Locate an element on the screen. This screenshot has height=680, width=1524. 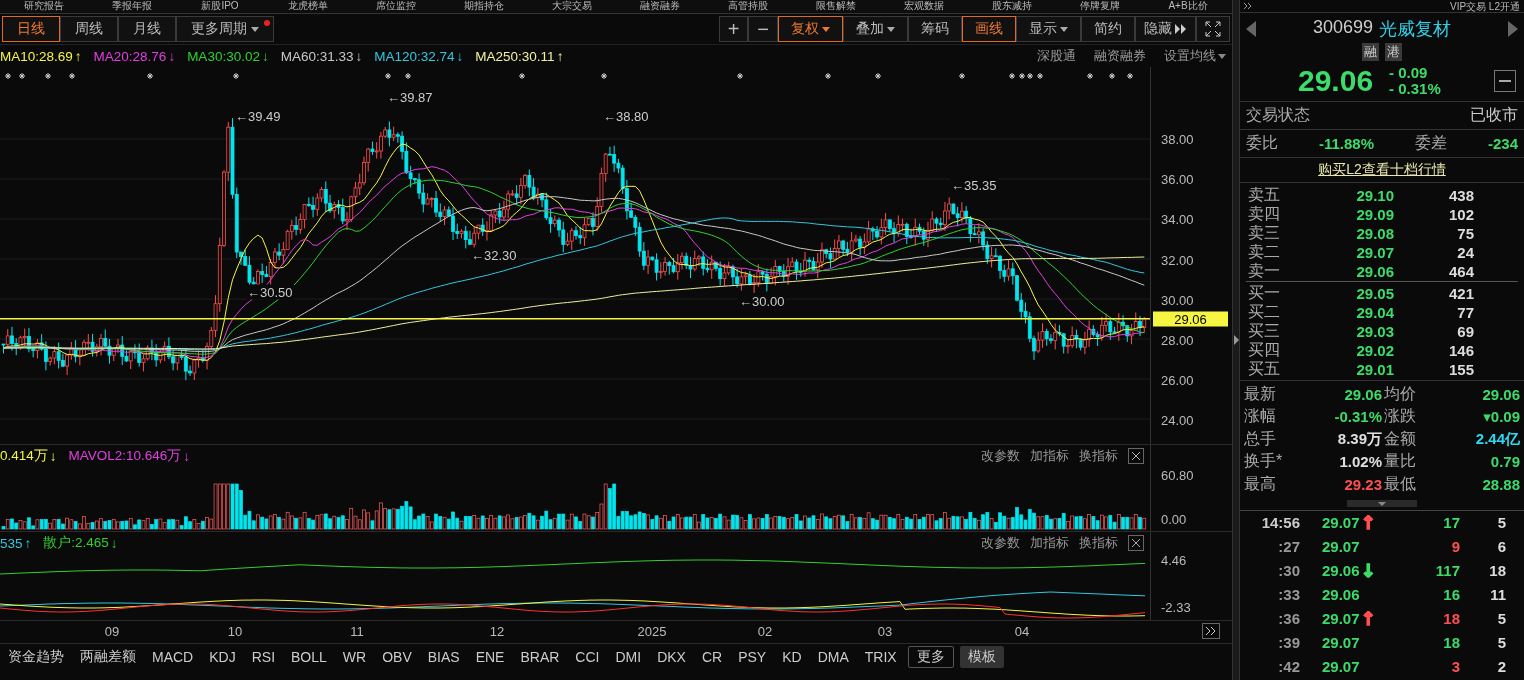
nav-menu-item: 融资融券 is located at coordinates (660, 6).